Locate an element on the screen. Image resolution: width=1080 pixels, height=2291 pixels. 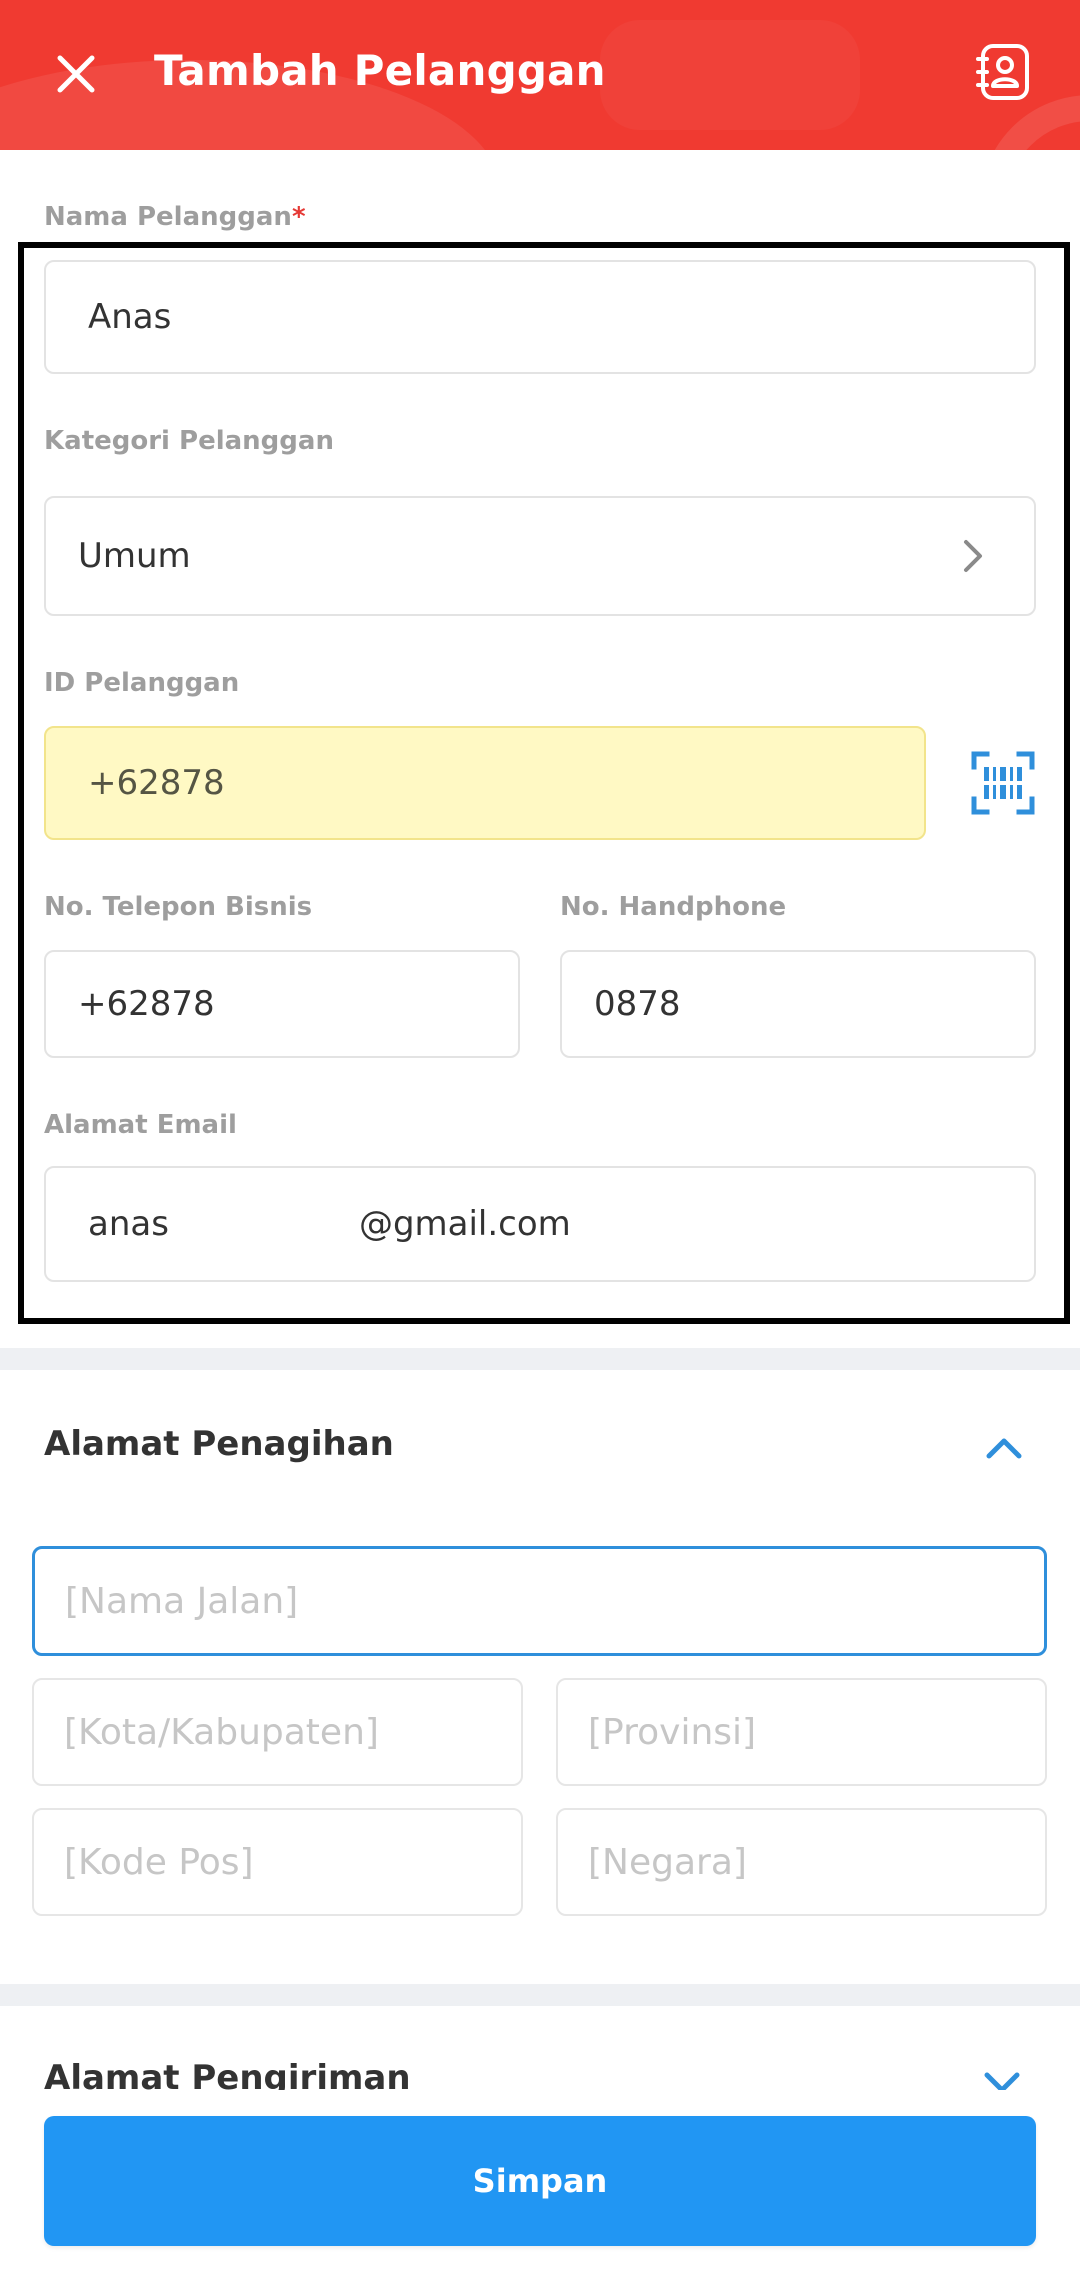
street-input: [Nama Jalan] is located at coordinates (539, 1601).